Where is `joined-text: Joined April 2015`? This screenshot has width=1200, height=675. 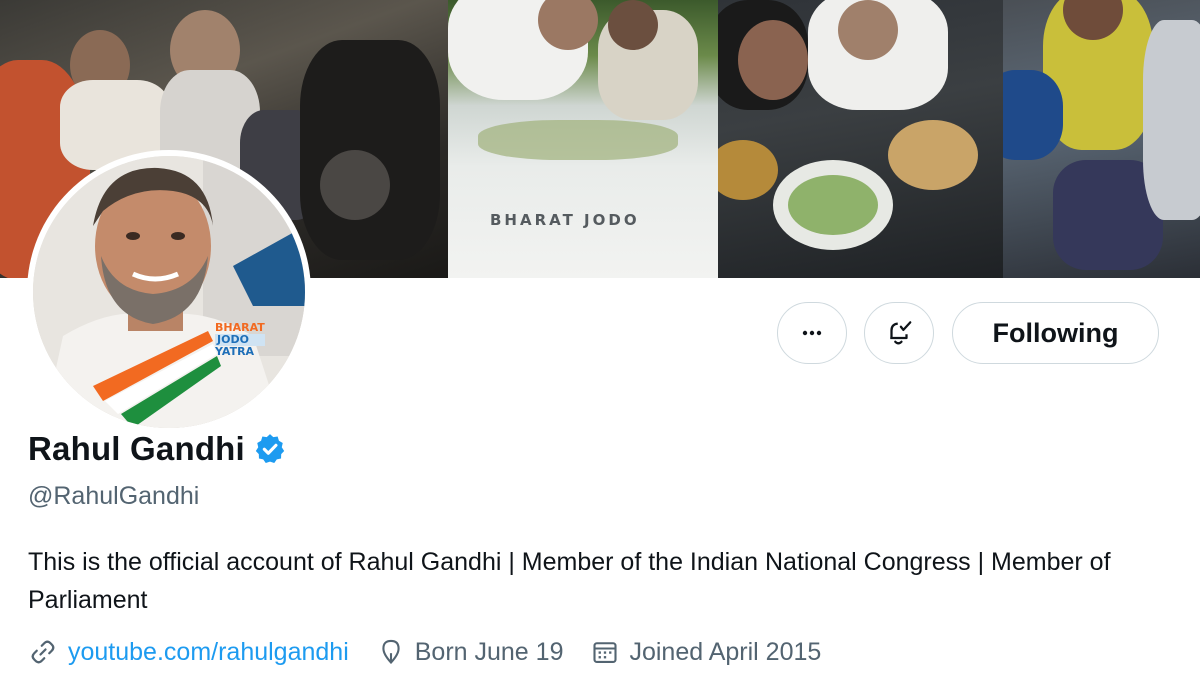
joined-text: Joined April 2015 is located at coordinates (725, 651).